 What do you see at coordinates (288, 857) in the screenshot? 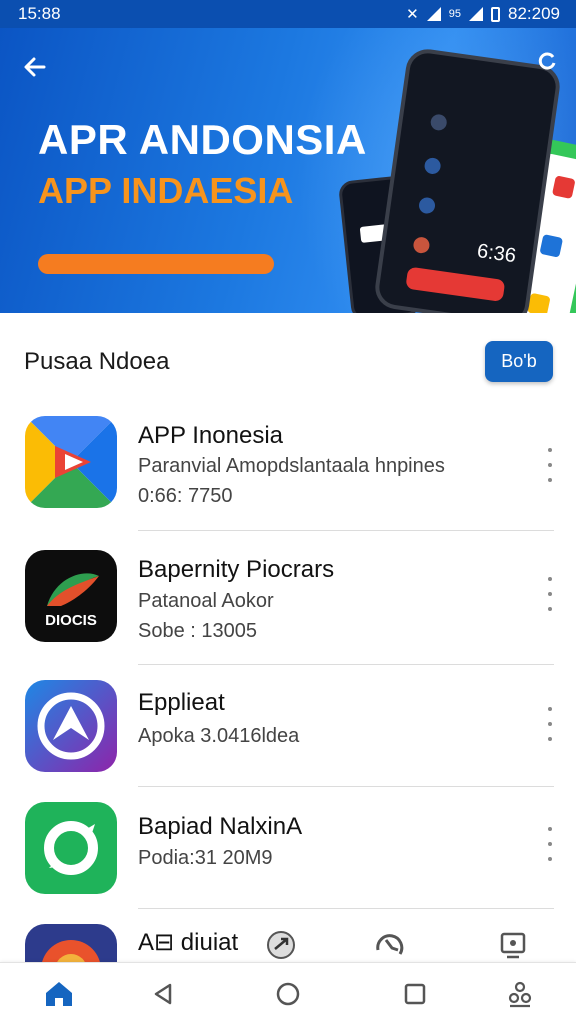
I see `app-list-item: Bapiad NalxinA Podia:31 20M9` at bounding box center [288, 857].